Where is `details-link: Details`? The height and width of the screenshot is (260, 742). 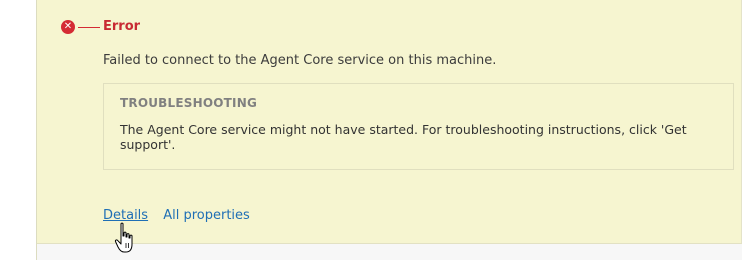 details-link: Details is located at coordinates (125, 215).